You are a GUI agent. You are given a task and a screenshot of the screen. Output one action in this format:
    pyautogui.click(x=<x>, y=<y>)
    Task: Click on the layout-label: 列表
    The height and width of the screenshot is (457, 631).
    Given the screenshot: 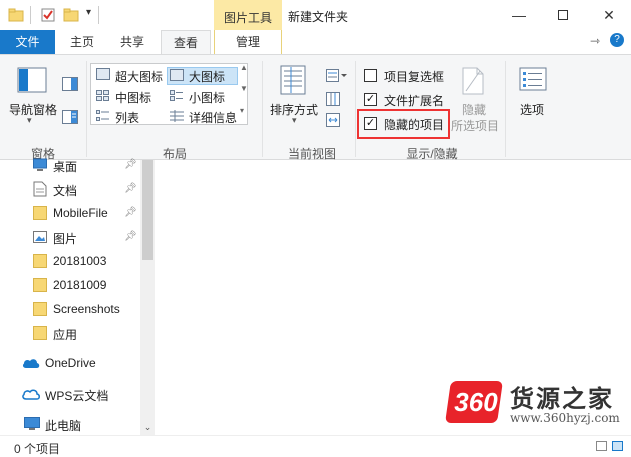 What is the action you would take?
    pyautogui.click(x=127, y=118)
    